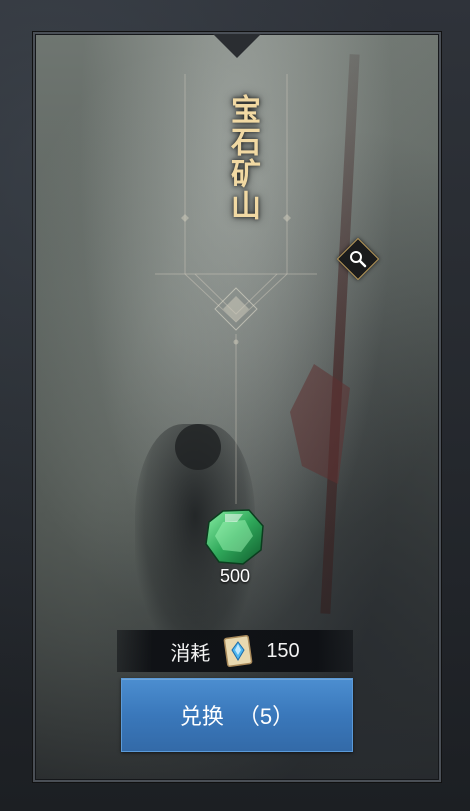 This screenshot has width=470, height=811. I want to click on cost-label: 消耗, so click(190, 653).